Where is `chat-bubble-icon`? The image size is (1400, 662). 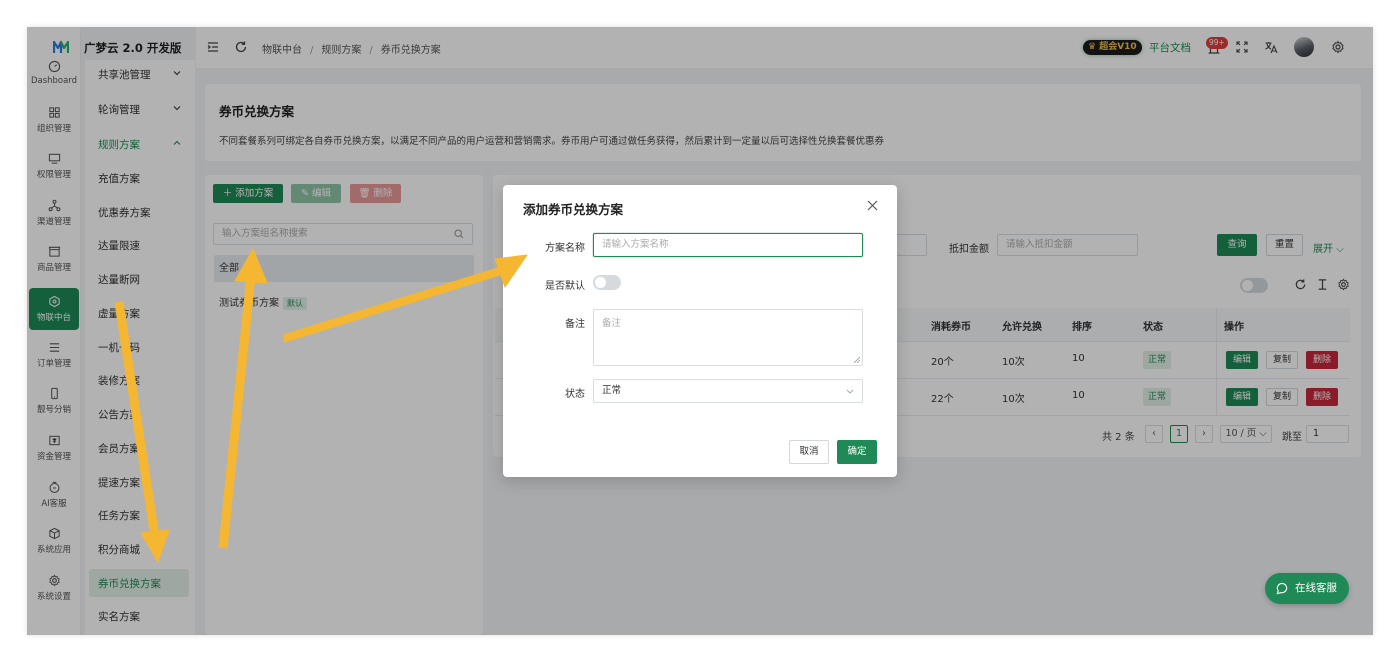
chat-bubble-icon is located at coordinates (1282, 588).